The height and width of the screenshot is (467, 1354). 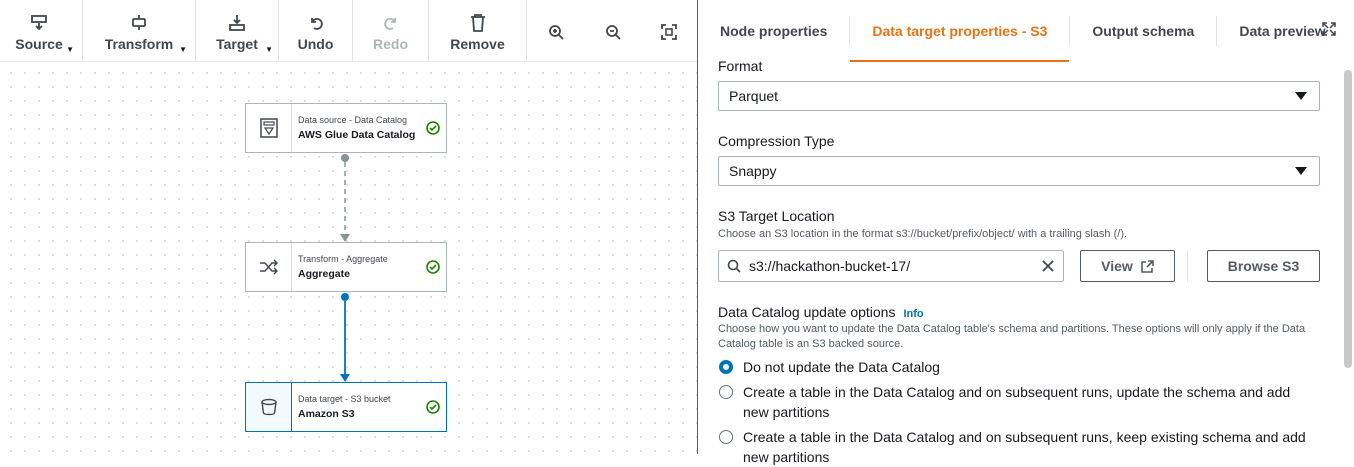 I want to click on data-catalog-icon, so click(x=269, y=128).